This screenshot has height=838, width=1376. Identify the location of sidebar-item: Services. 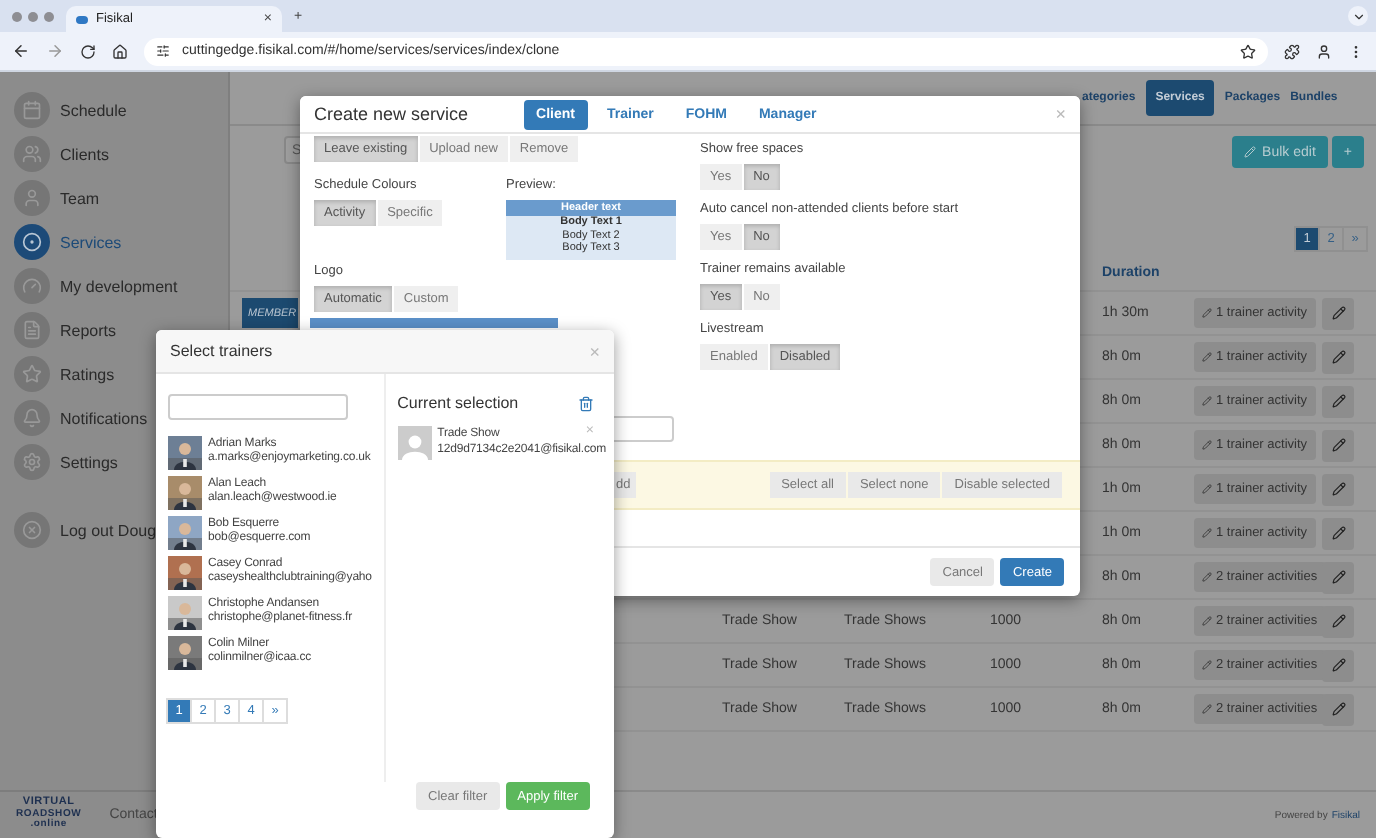
(114, 242).